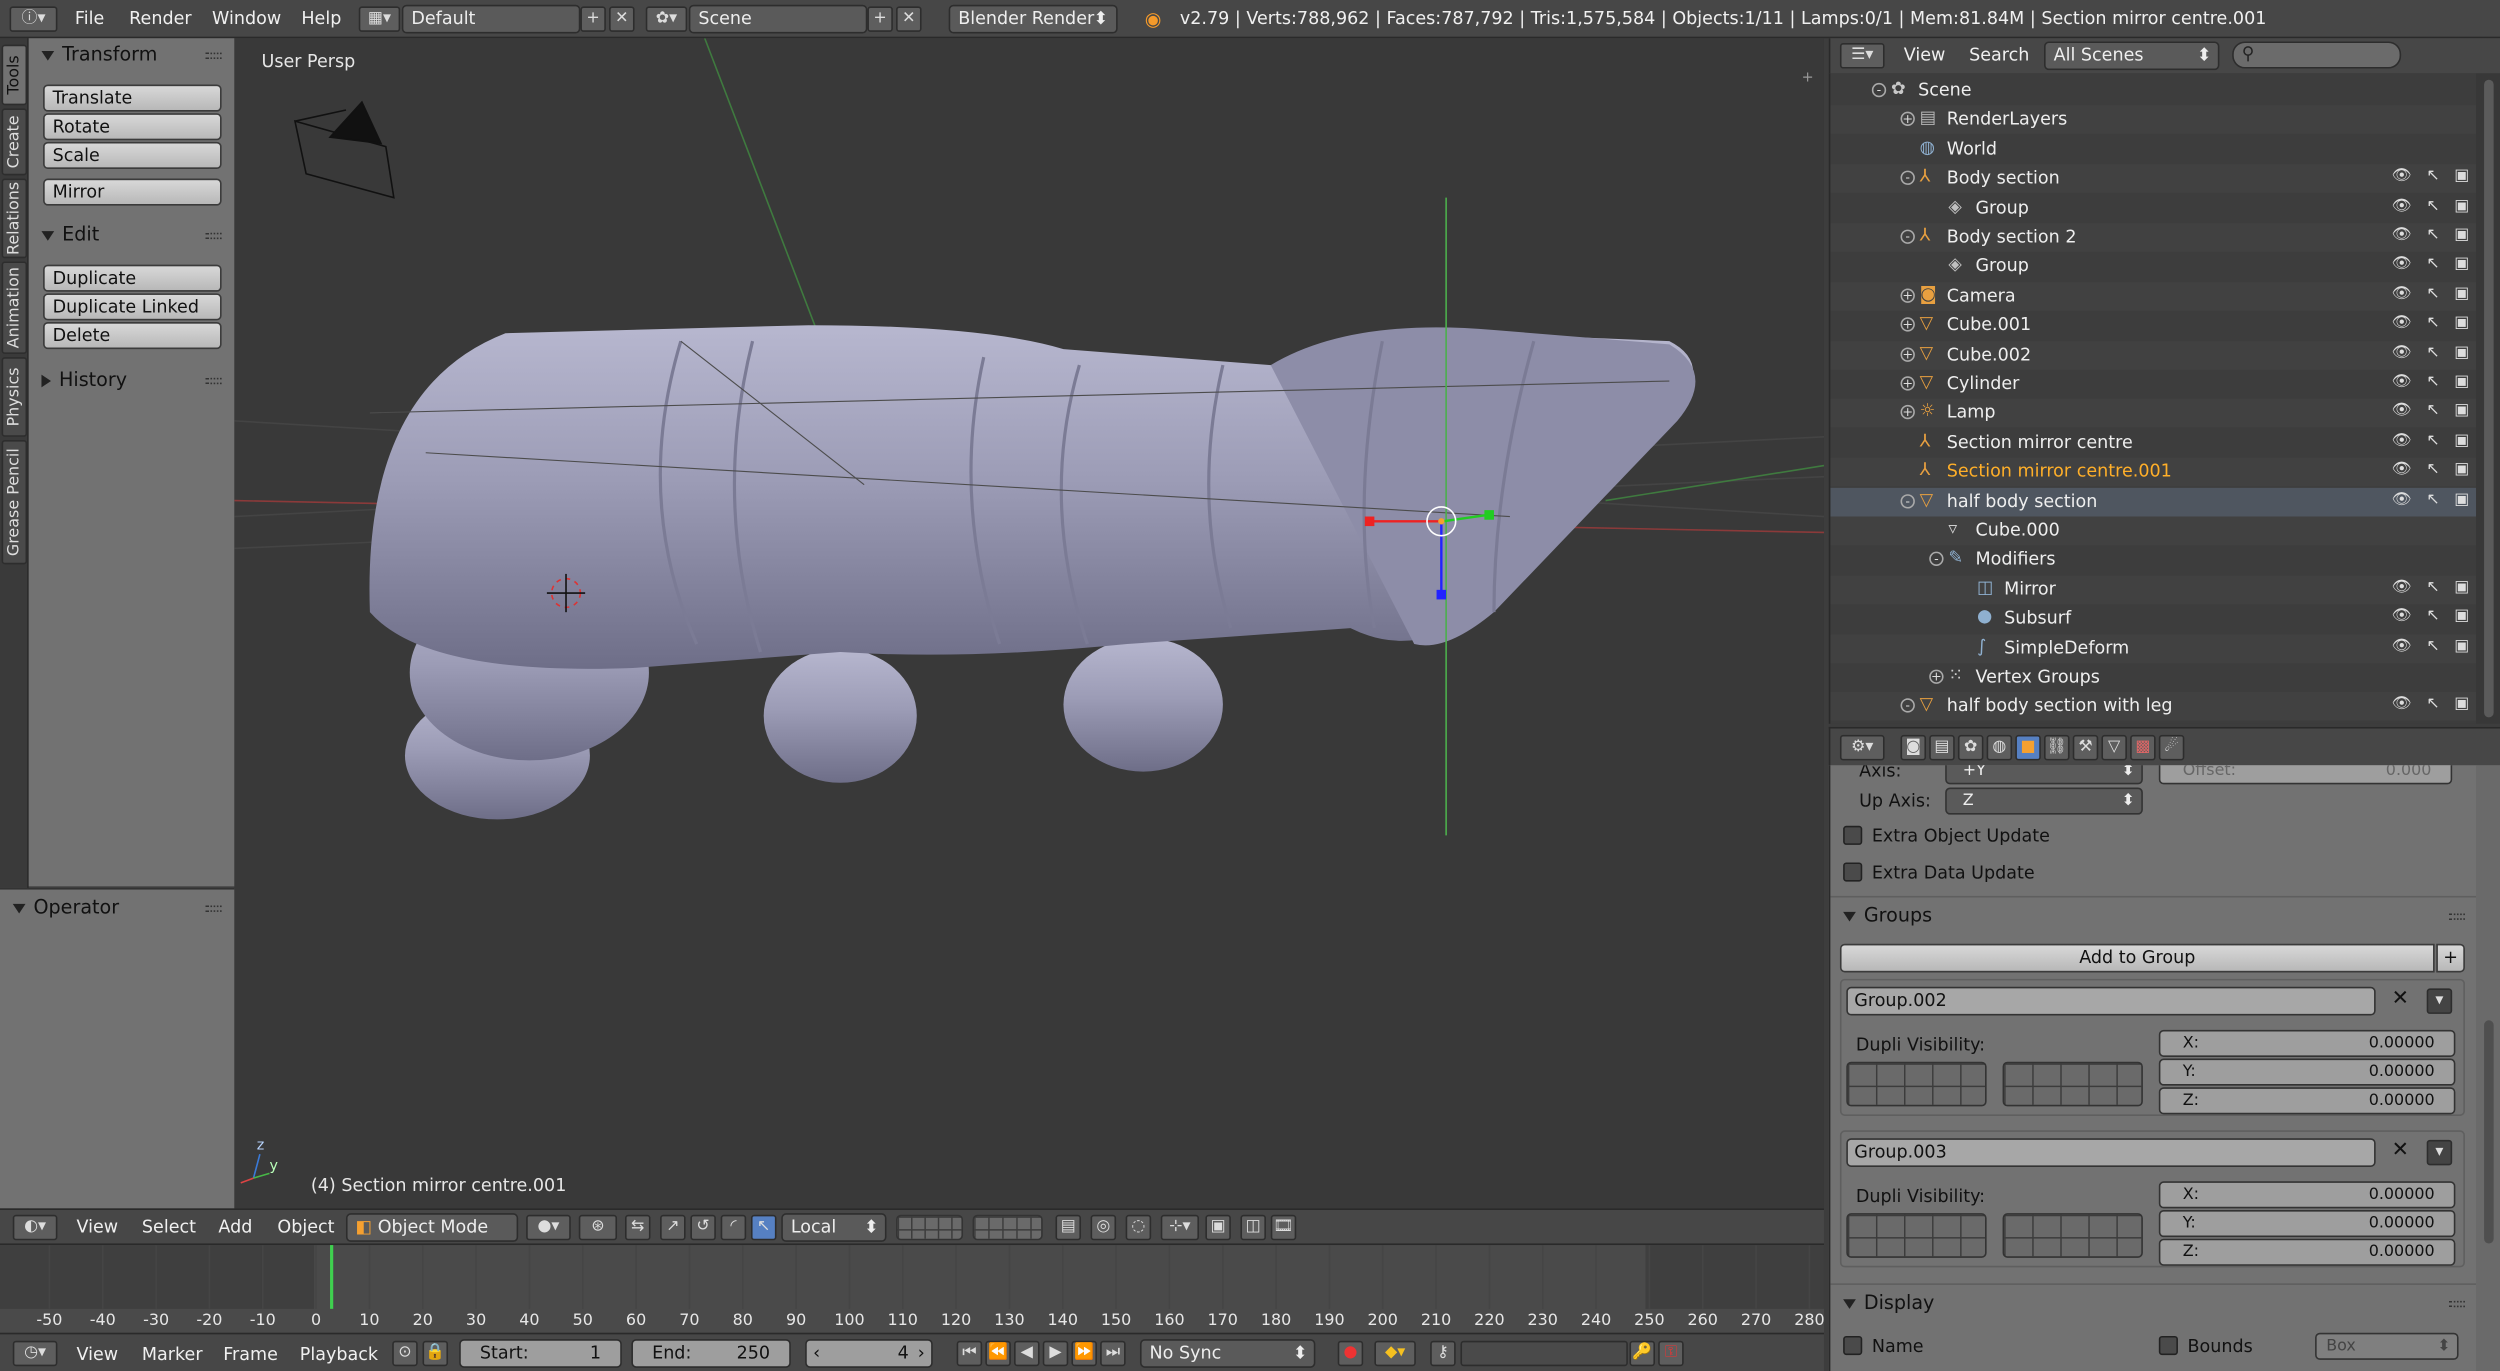 Image resolution: width=2500 pixels, height=1371 pixels. Describe the element at coordinates (2114, 747) in the screenshot. I see `data-context-icon: ▽` at that location.